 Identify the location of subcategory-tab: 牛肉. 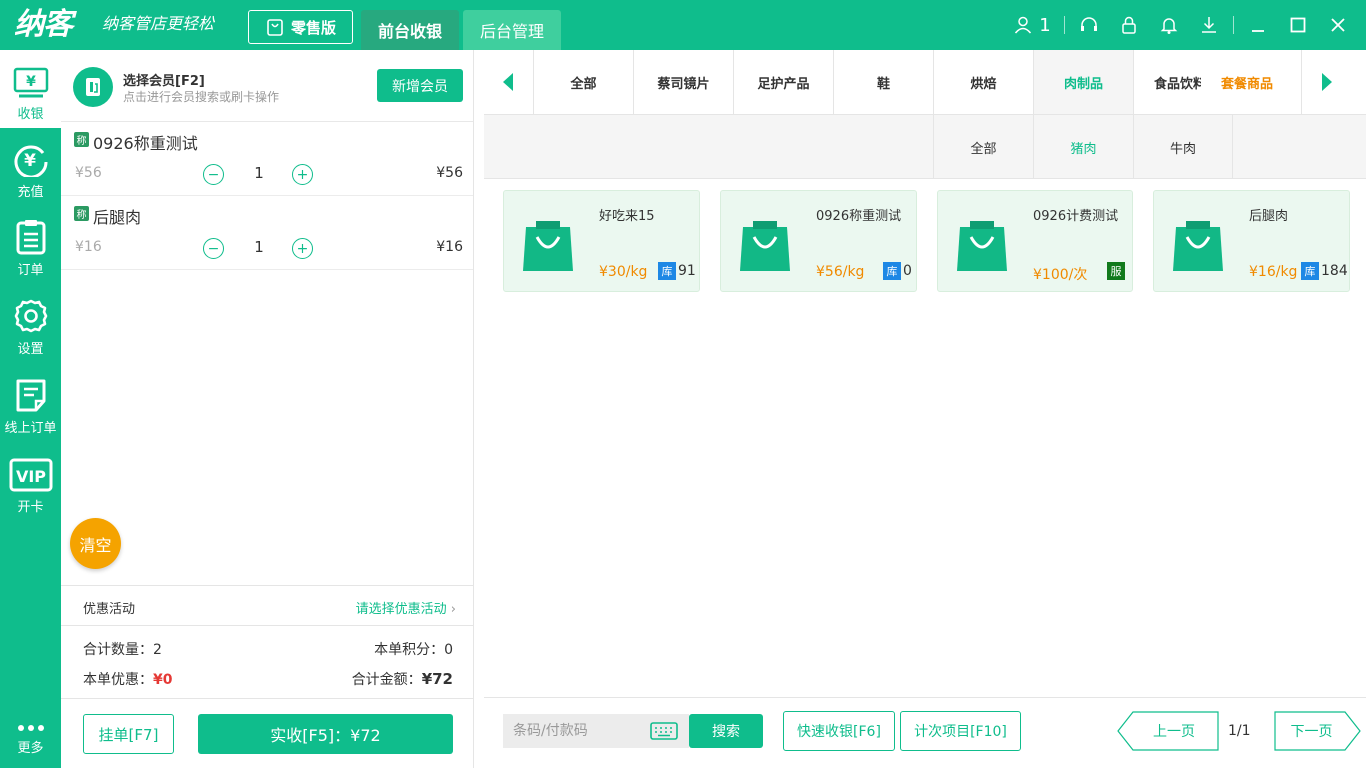
(1183, 147).